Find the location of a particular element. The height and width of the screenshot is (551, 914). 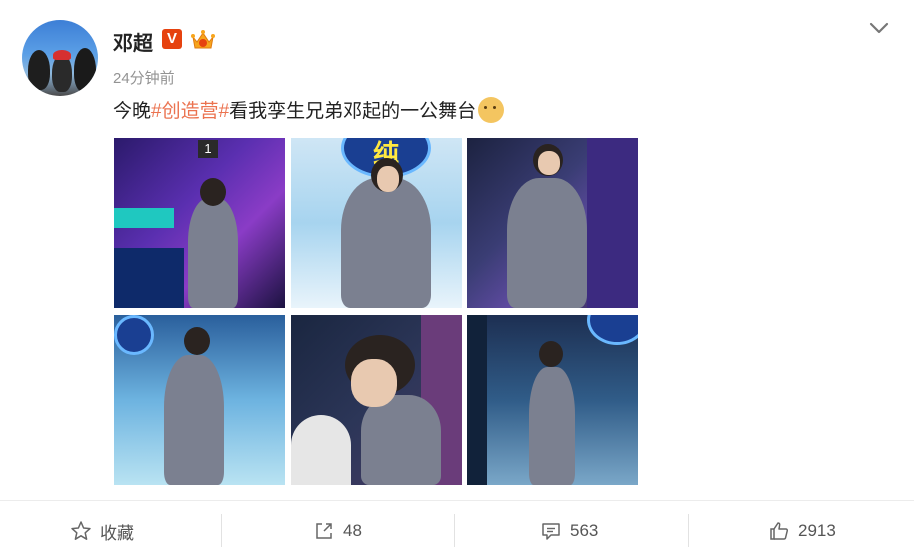

share-button: 48 is located at coordinates (337, 531).